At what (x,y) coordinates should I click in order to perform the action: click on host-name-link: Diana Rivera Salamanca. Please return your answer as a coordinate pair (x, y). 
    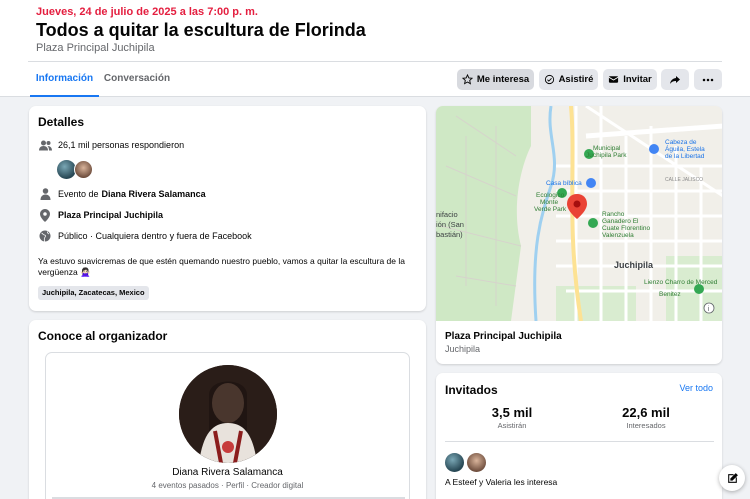
    Looking at the image, I should click on (154, 194).